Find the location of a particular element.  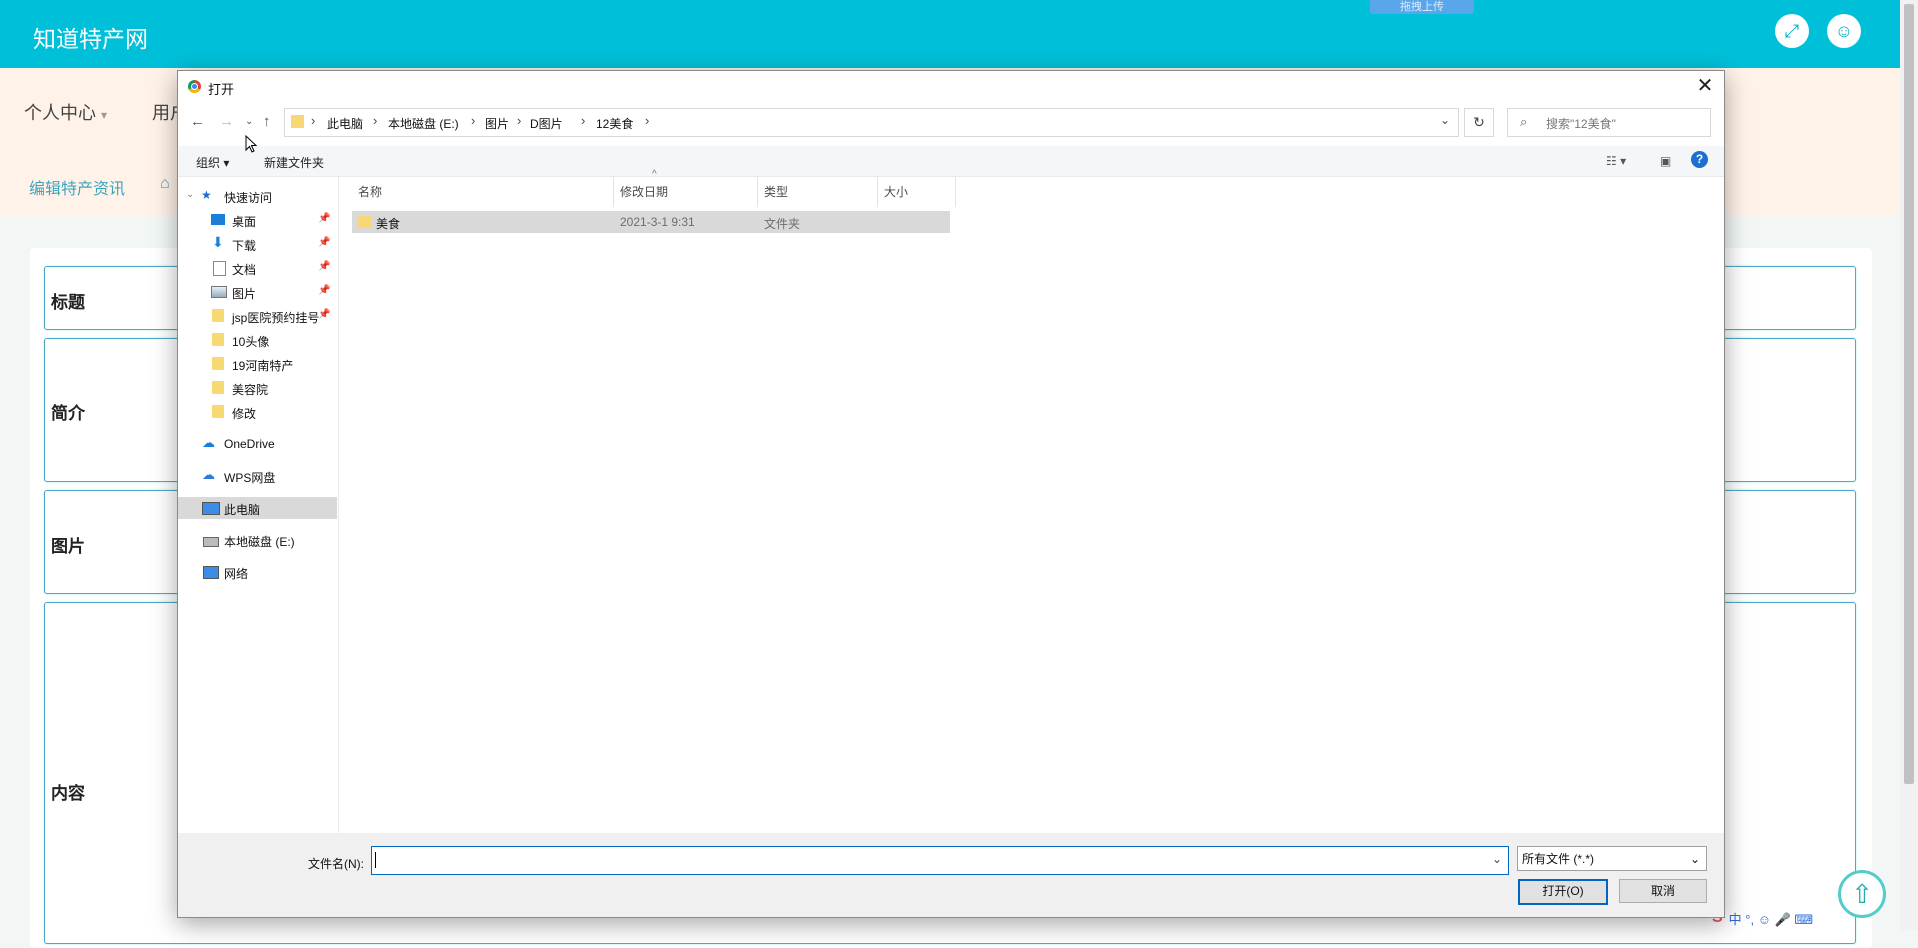

page-scrollbar is located at coordinates (1909, 465).